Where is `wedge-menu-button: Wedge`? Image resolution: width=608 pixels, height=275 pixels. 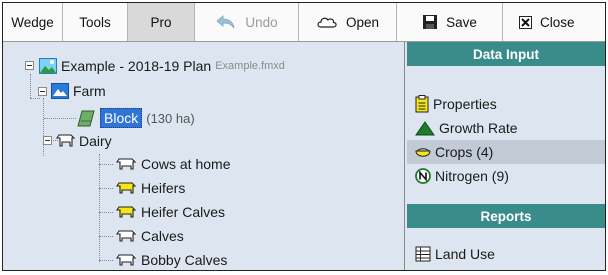 wedge-menu-button: Wedge is located at coordinates (33, 22).